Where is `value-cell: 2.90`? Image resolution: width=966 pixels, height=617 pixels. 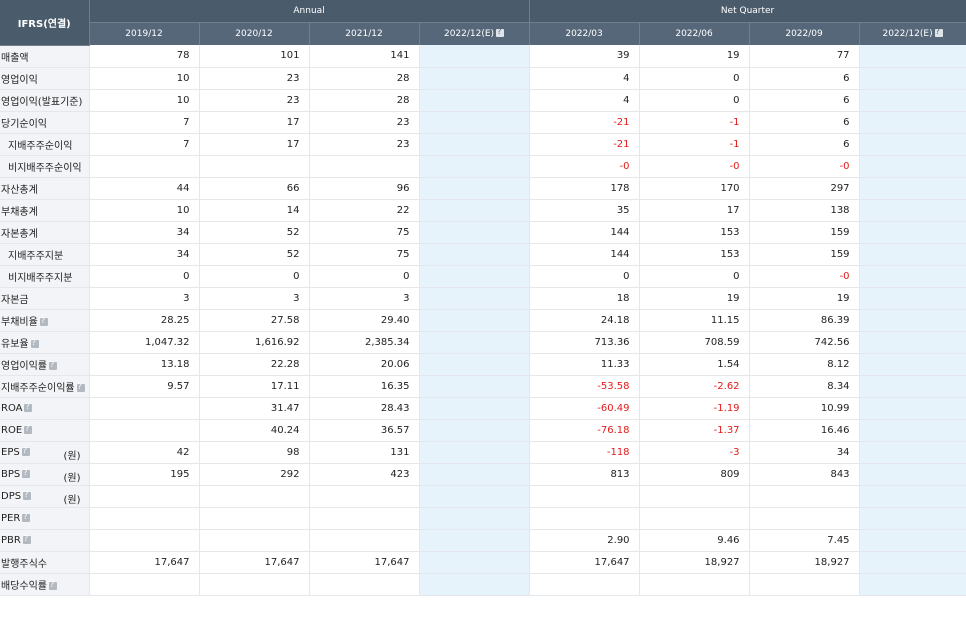
value-cell: 2.90 is located at coordinates (584, 540).